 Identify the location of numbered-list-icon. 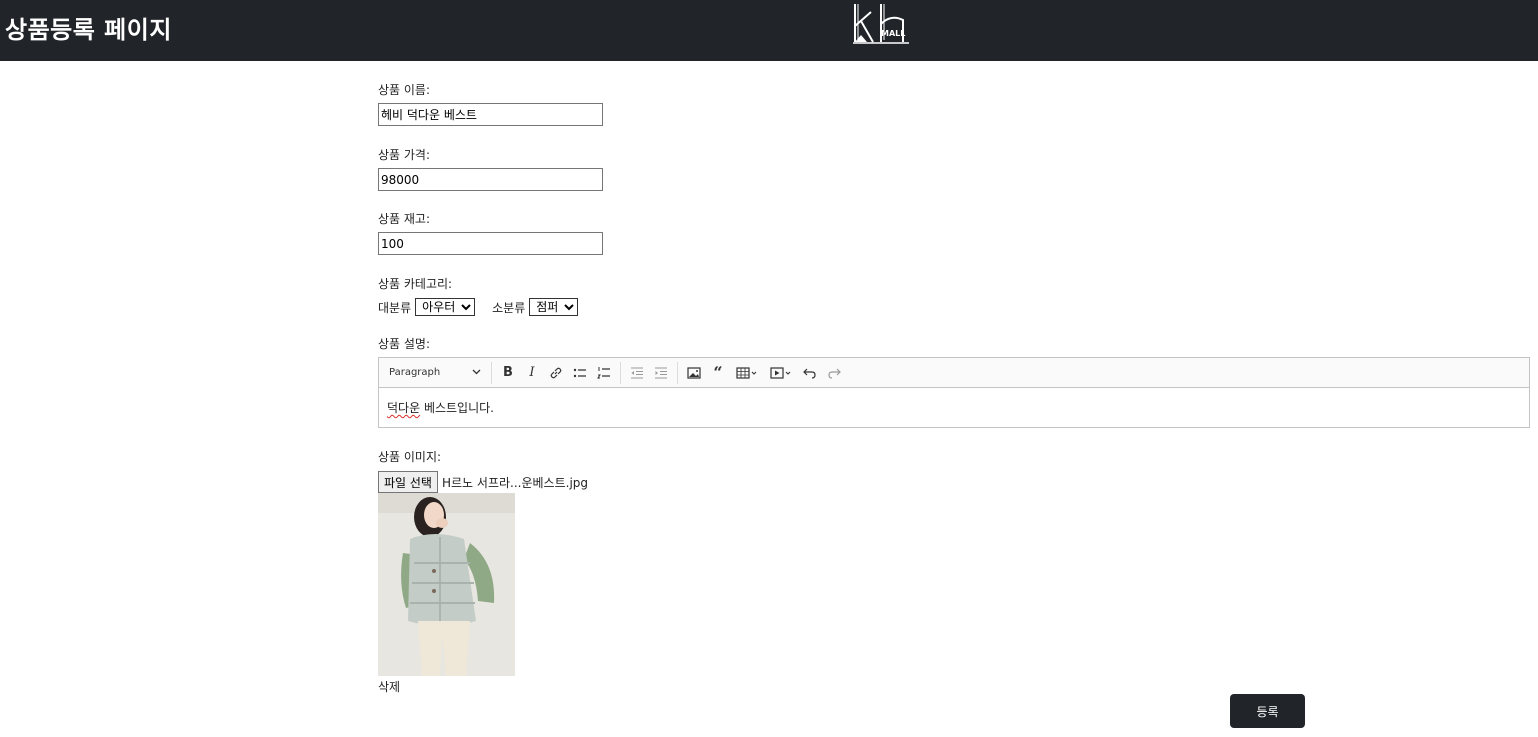
(604, 373).